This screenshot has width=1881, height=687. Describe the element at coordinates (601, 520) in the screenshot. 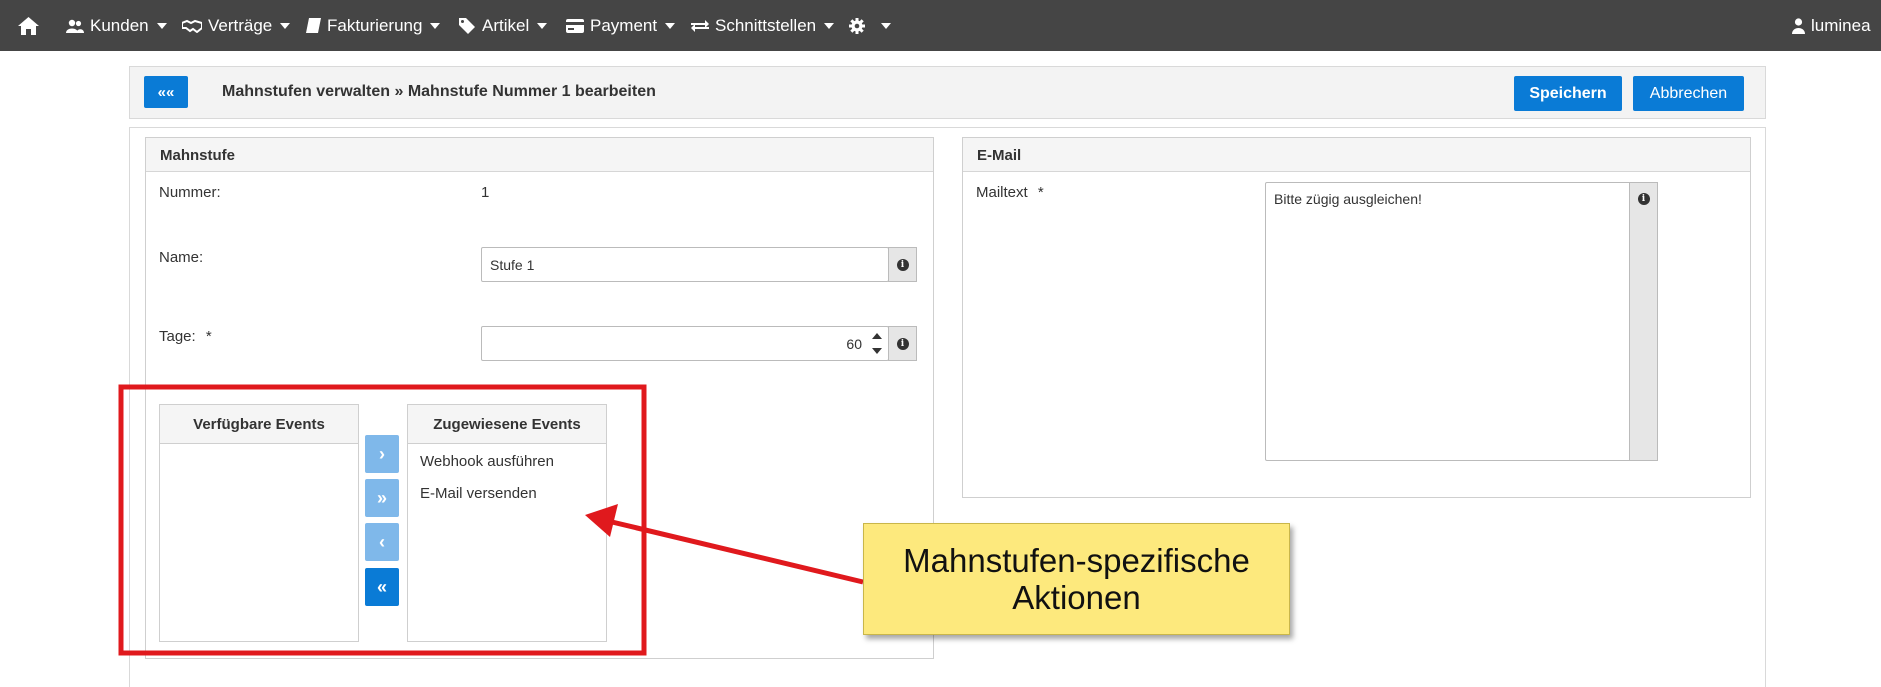

I see `arrow-head-icon` at that location.